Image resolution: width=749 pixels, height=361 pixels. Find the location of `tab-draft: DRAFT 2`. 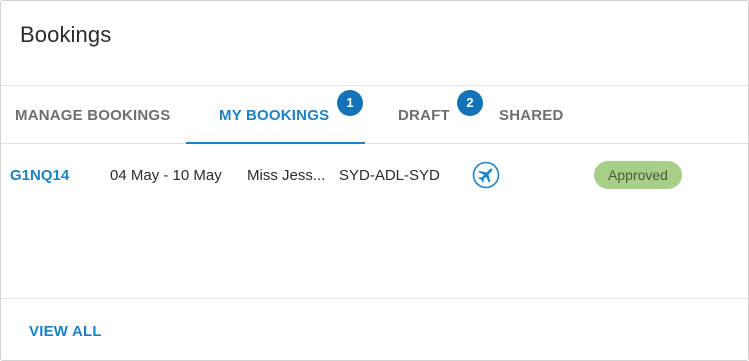

tab-draft: DRAFT 2 is located at coordinates (425, 114).